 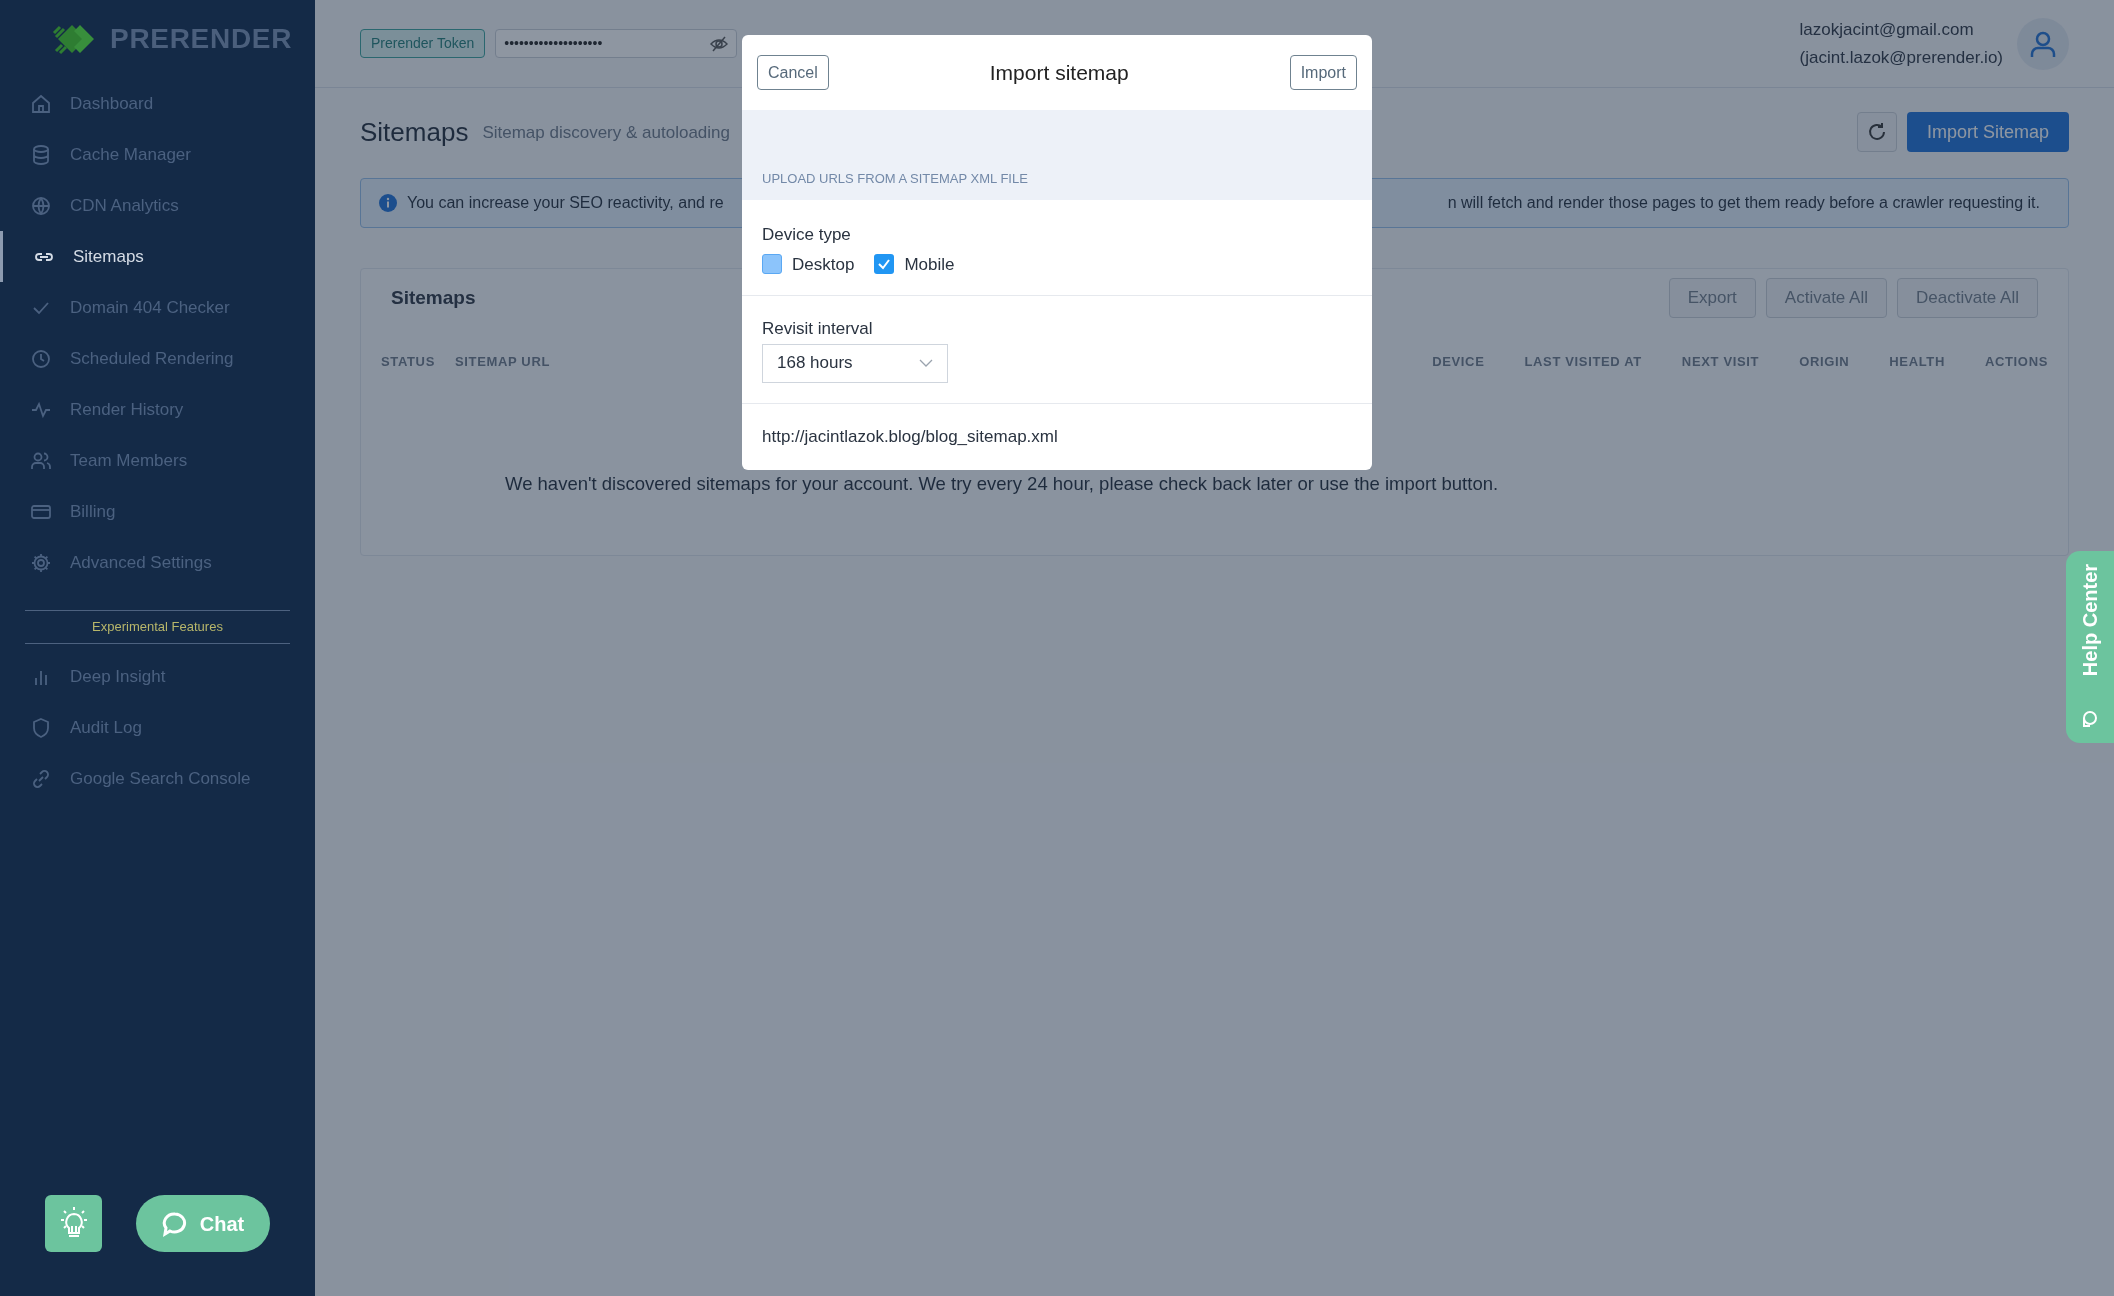 I want to click on column-header: ACTIONS, so click(x=2016, y=362).